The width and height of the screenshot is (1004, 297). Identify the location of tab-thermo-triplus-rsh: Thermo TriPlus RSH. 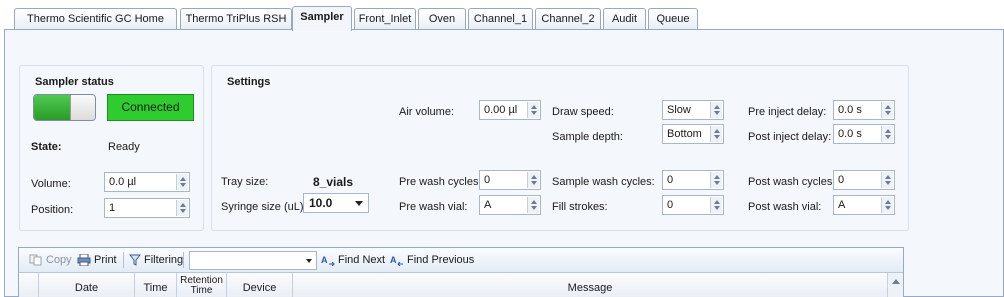
(236, 19).